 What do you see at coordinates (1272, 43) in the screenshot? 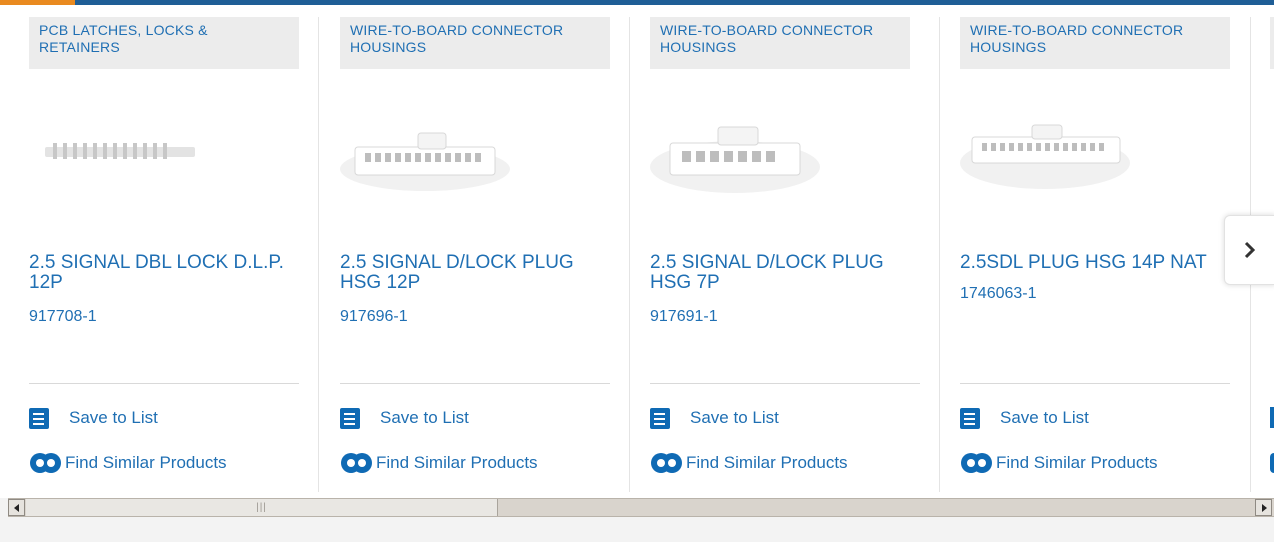
I see `next-card-peek` at bounding box center [1272, 43].